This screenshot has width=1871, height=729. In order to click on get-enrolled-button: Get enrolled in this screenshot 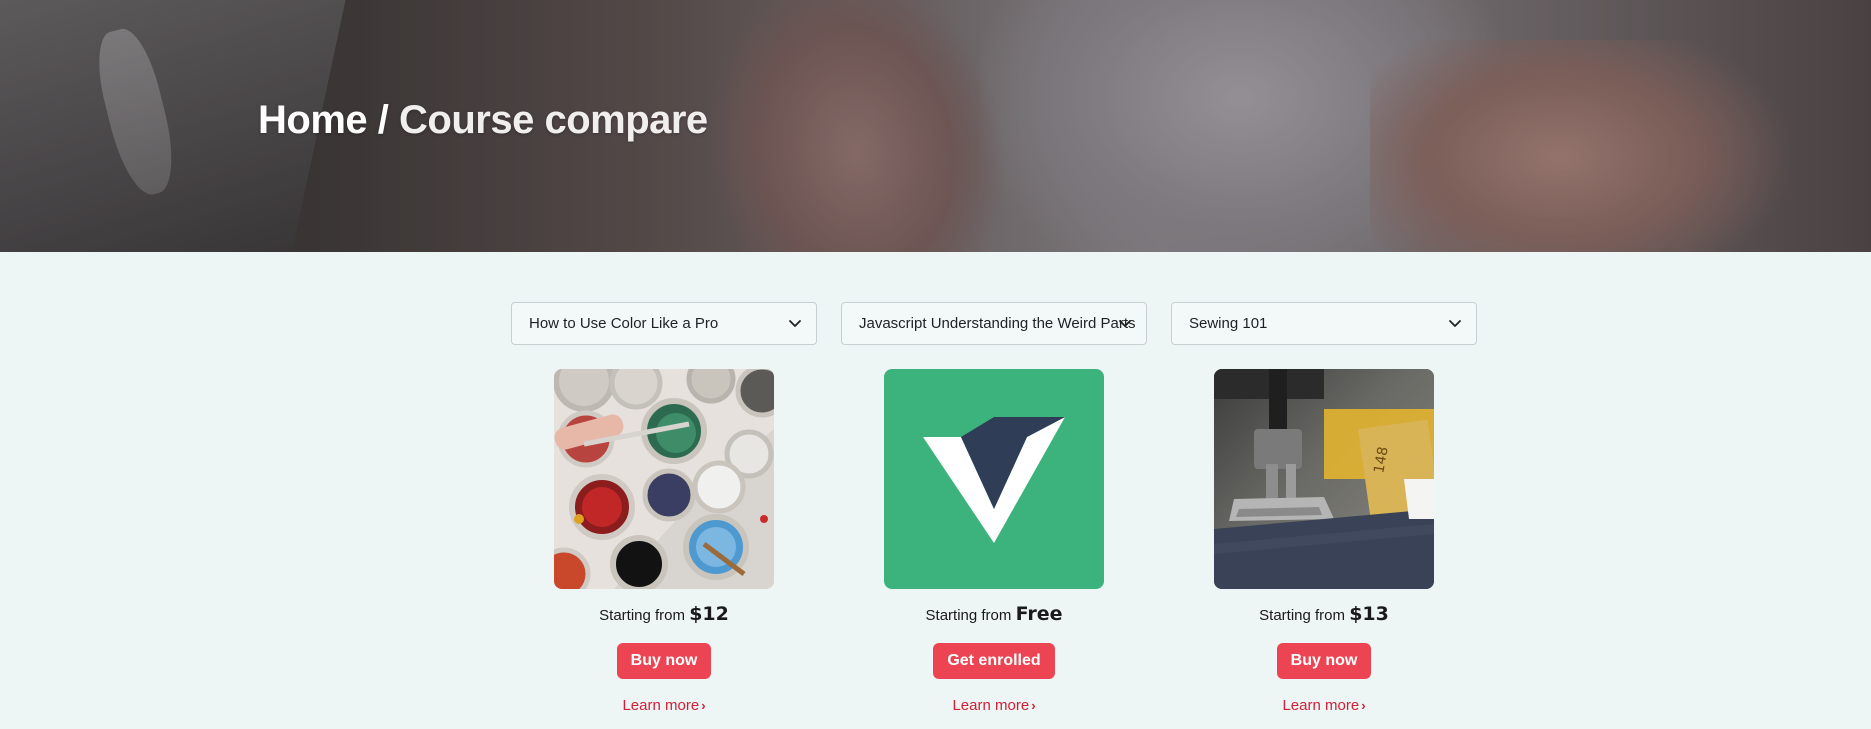, I will do `click(994, 661)`.